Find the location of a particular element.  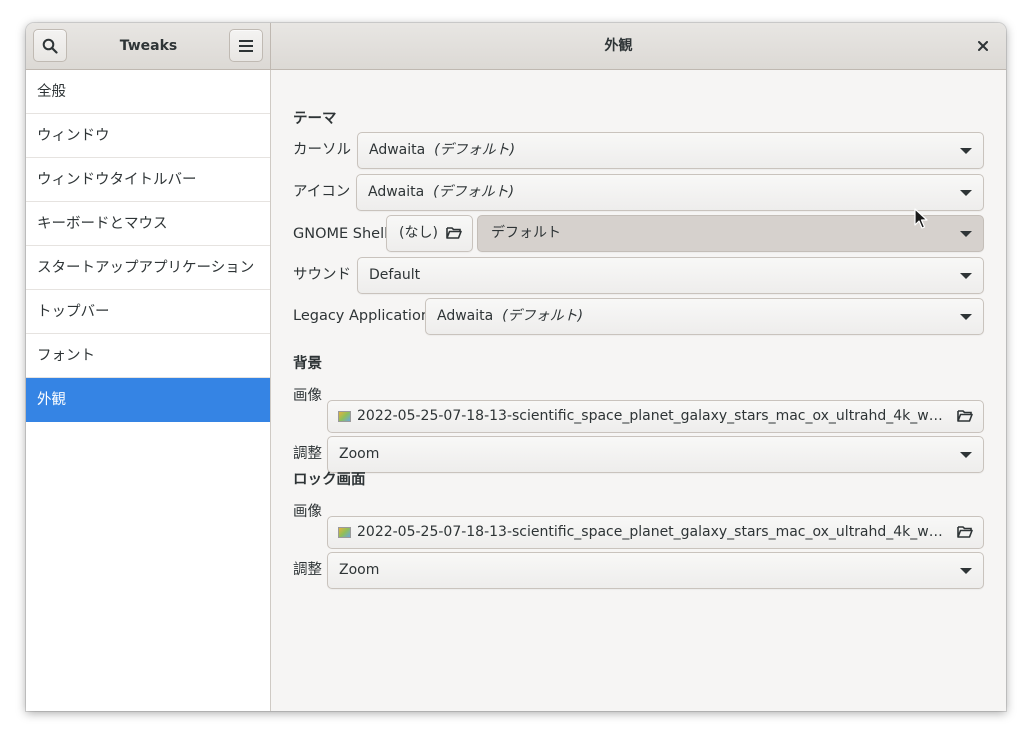

background-adjust-combo: Zoom is located at coordinates (655, 454).